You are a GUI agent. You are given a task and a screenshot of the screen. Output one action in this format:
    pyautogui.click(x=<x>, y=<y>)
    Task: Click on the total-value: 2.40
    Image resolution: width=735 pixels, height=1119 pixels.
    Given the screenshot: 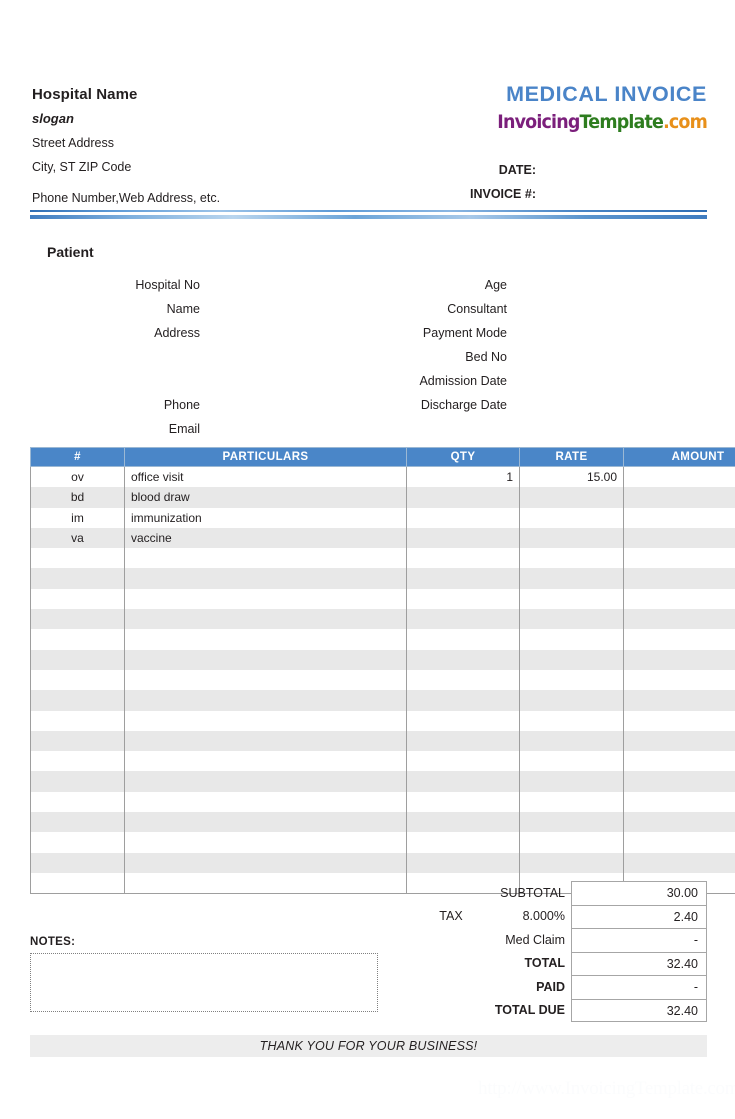 What is the action you would take?
    pyautogui.click(x=639, y=916)
    